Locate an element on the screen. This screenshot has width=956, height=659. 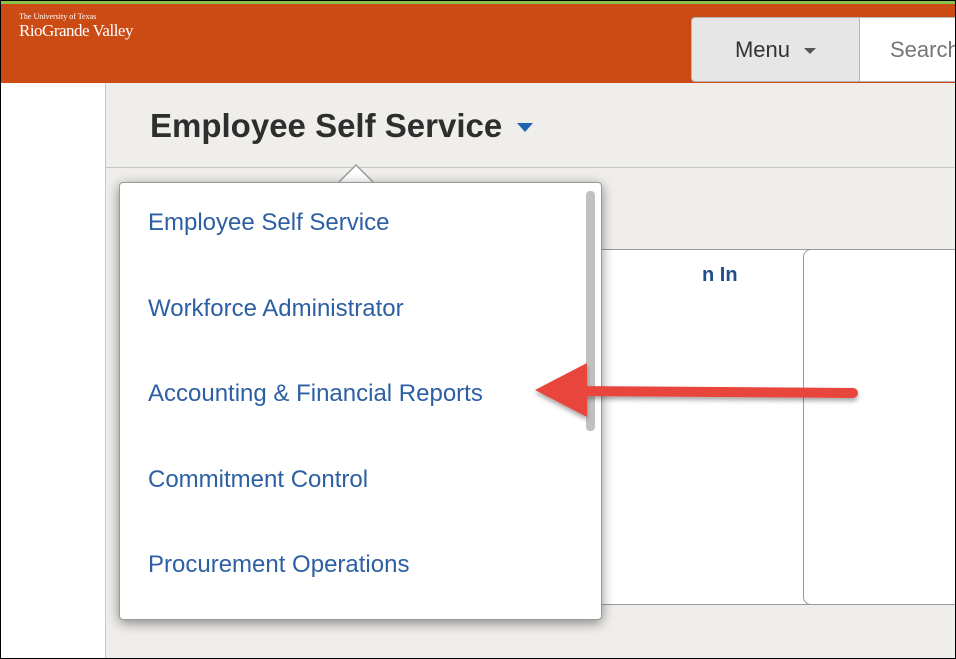
homepage-selector: Employee Self Service is located at coordinates (342, 126).